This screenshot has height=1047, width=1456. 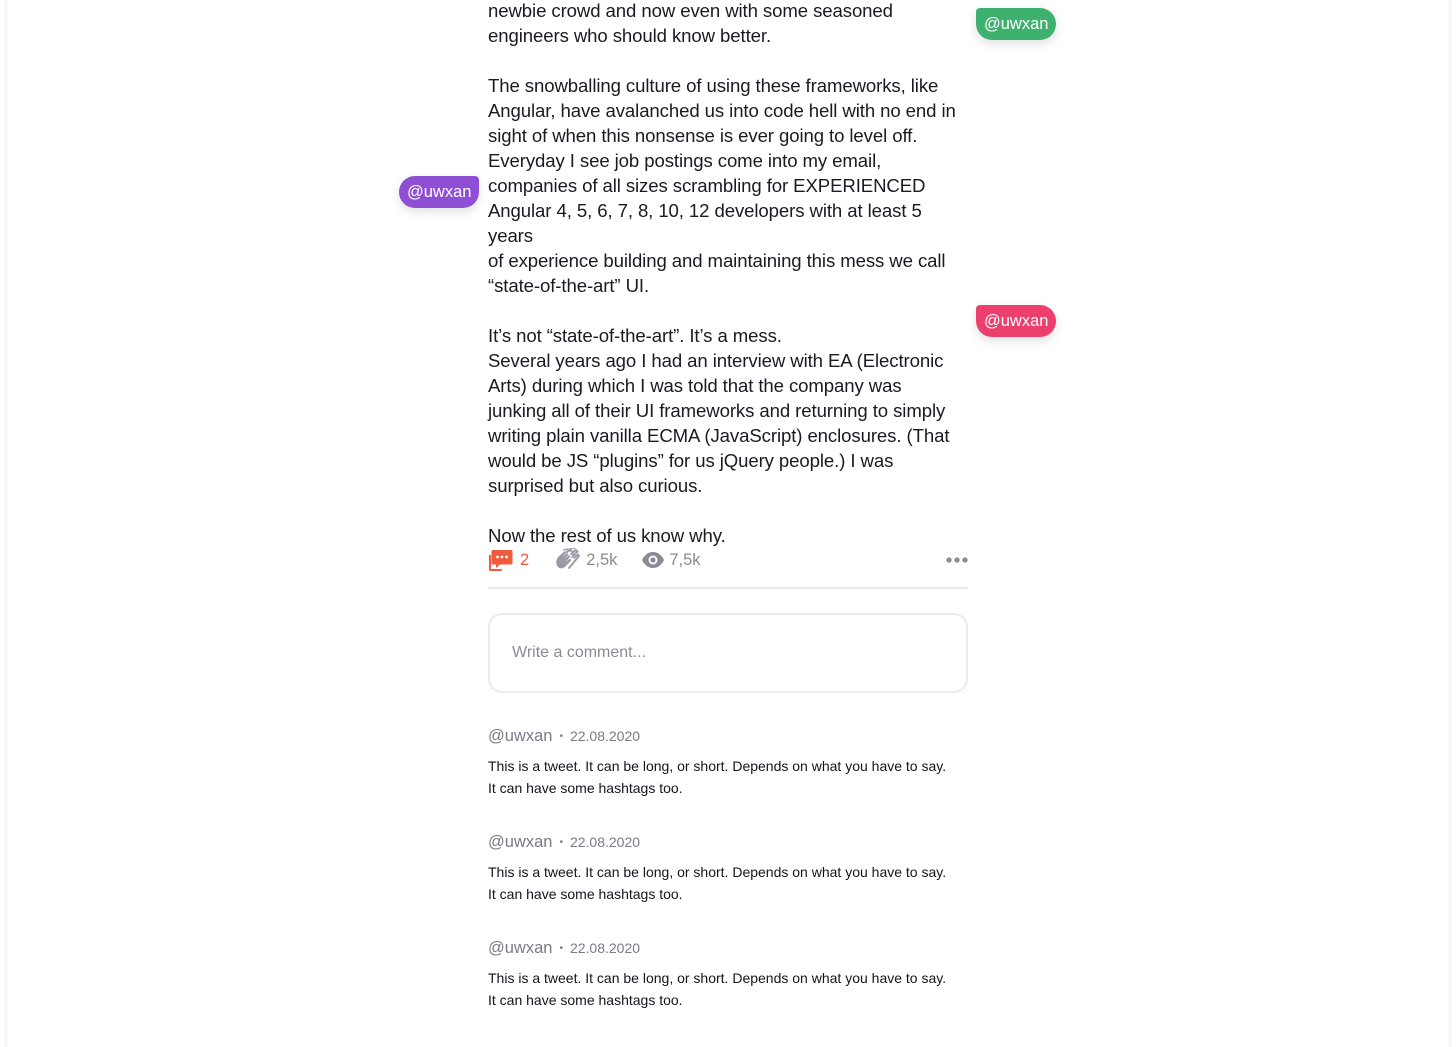 What do you see at coordinates (728, 588) in the screenshot?
I see `actions-divider` at bounding box center [728, 588].